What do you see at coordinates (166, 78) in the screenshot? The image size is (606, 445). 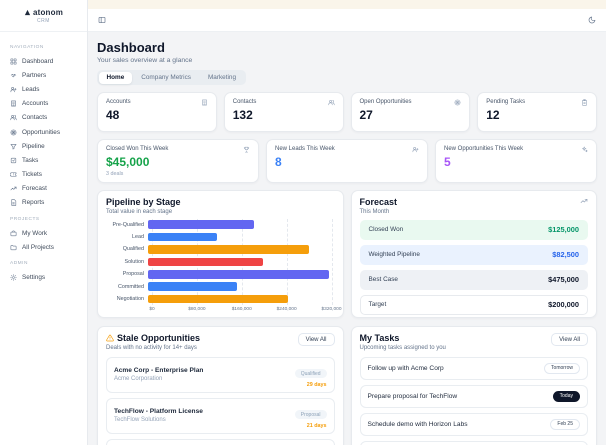 I see `tab-company-metrics: Company Metrics` at bounding box center [166, 78].